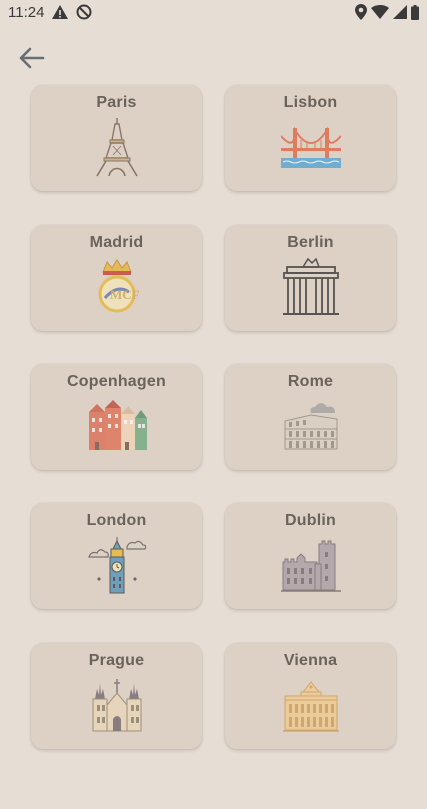 Image resolution: width=427 pixels, height=809 pixels. What do you see at coordinates (116, 520) in the screenshot?
I see `city-name: London` at bounding box center [116, 520].